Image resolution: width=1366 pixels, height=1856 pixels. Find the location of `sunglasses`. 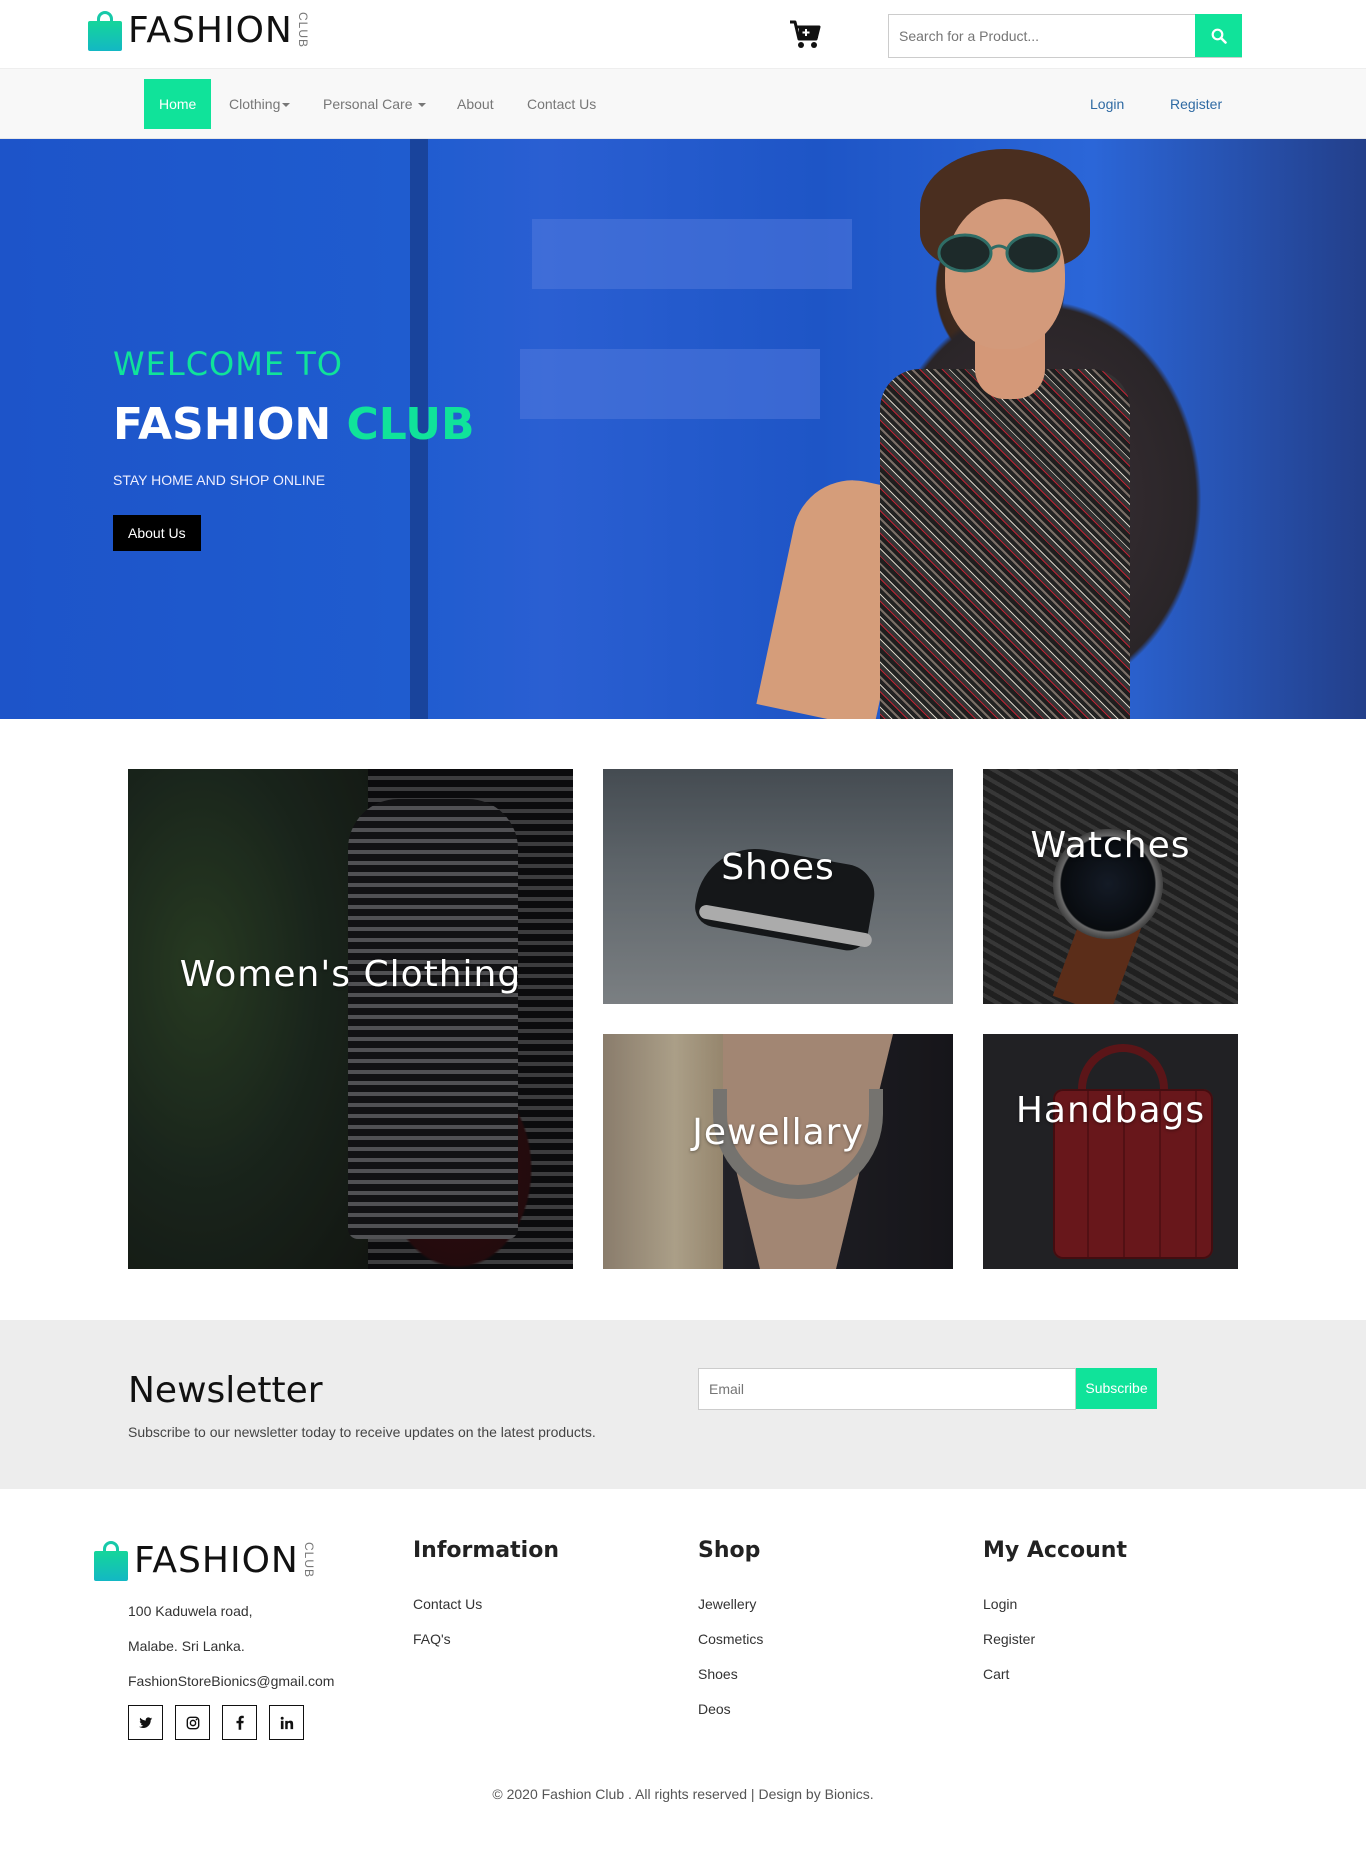

sunglasses is located at coordinates (999, 253).